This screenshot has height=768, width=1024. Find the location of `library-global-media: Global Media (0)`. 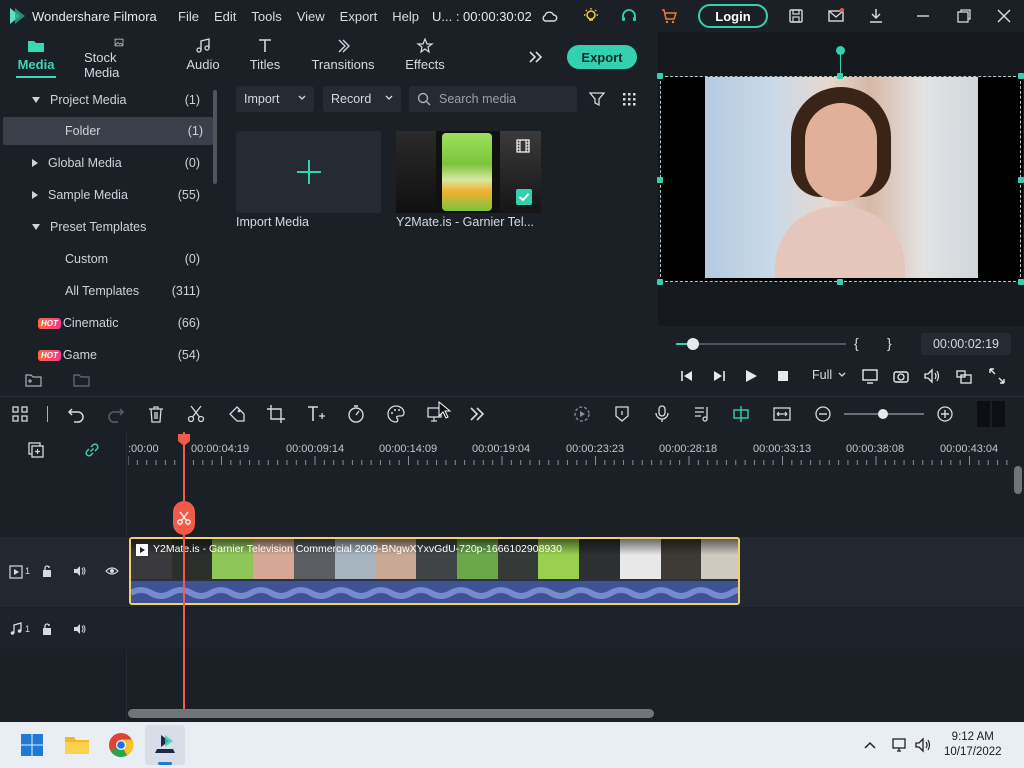

library-global-media: Global Media (0) is located at coordinates (106, 163).